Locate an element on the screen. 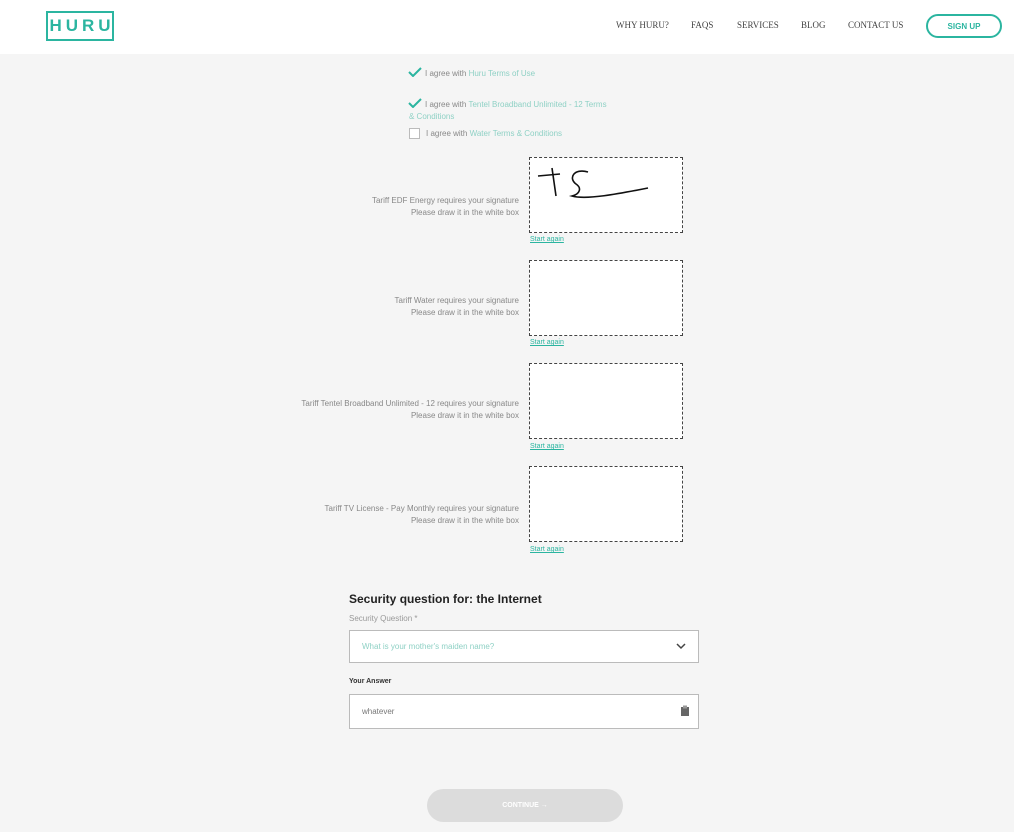 This screenshot has height=832, width=1014. nav-why-huru: WHY HURU? is located at coordinates (642, 25).